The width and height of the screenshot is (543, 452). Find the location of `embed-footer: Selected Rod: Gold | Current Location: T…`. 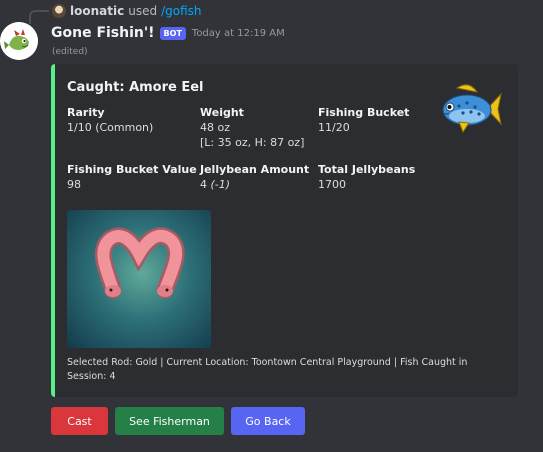

embed-footer: Selected Rod: Gold | Current Location: T… is located at coordinates (267, 369).